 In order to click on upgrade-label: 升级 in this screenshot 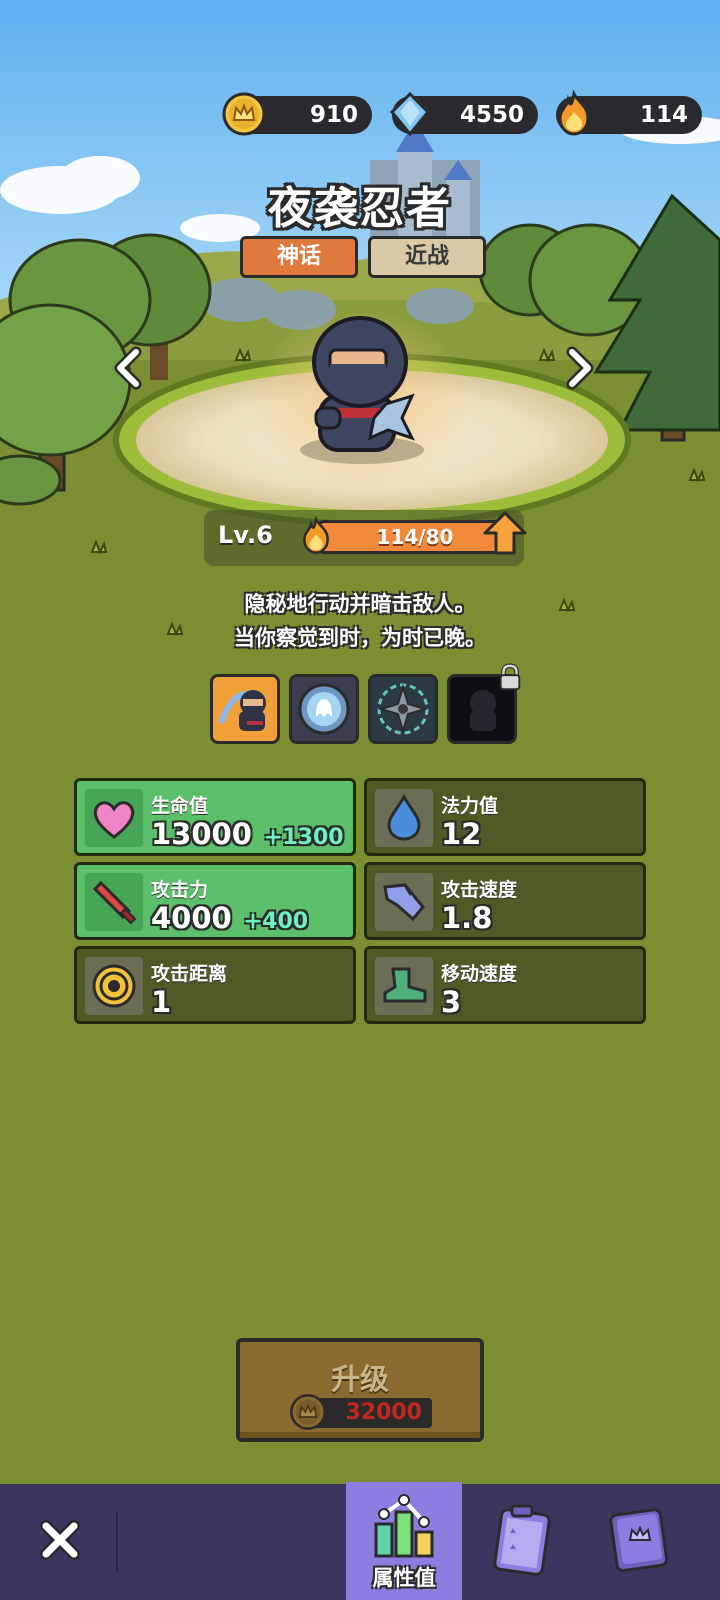, I will do `click(359, 1379)`.